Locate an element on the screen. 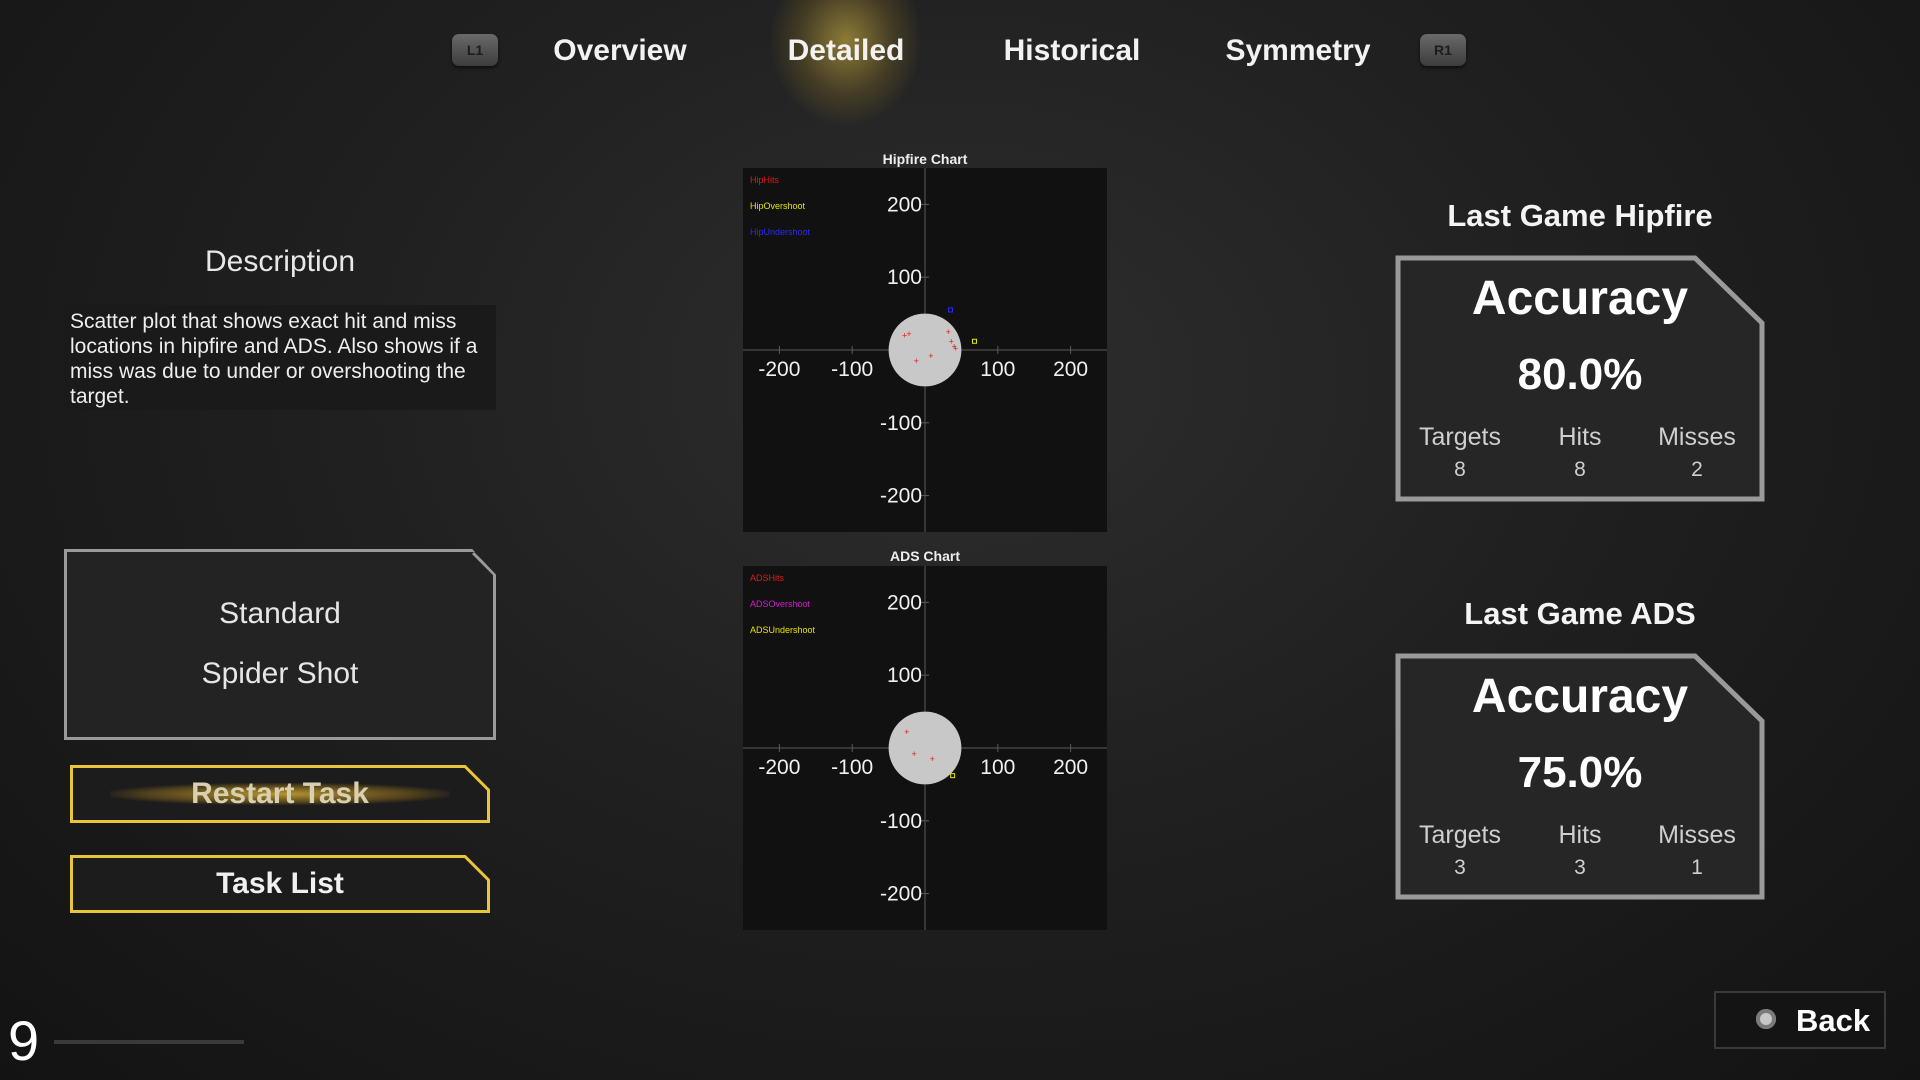  ads-hits: Hits 3 is located at coordinates (1580, 850).